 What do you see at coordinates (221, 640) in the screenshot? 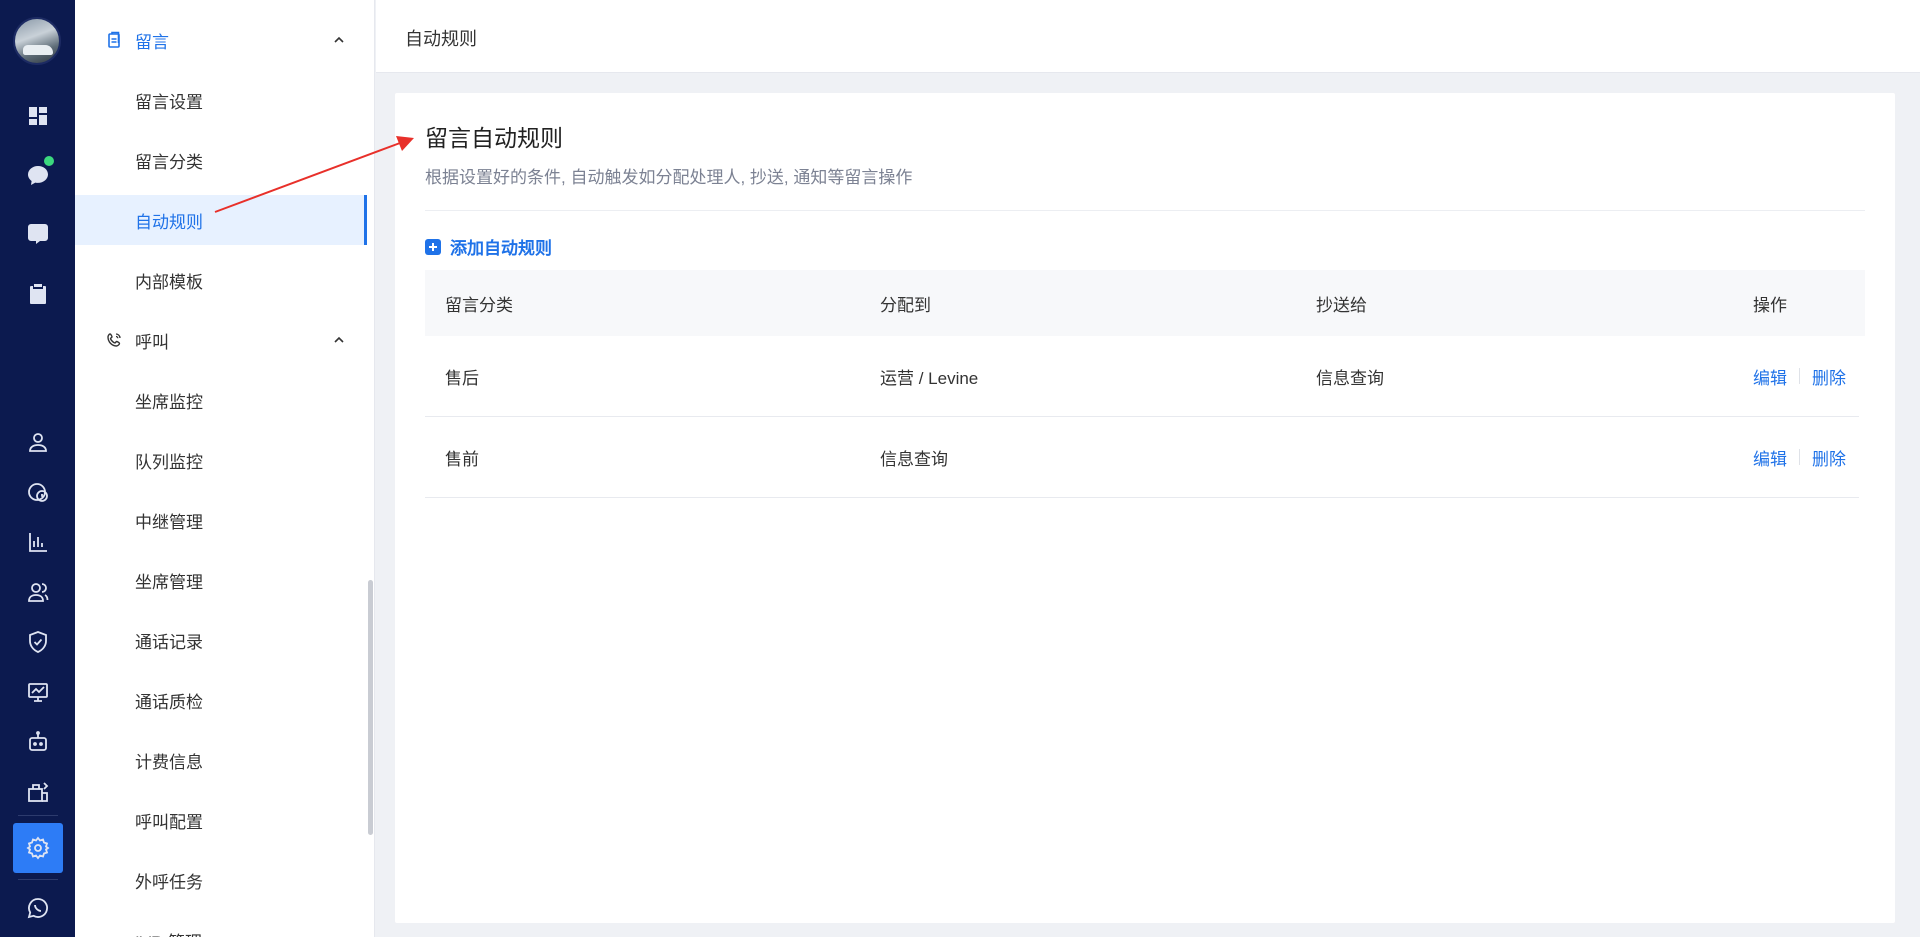
I see `sidebar-item-call-records: 通话记录` at bounding box center [221, 640].